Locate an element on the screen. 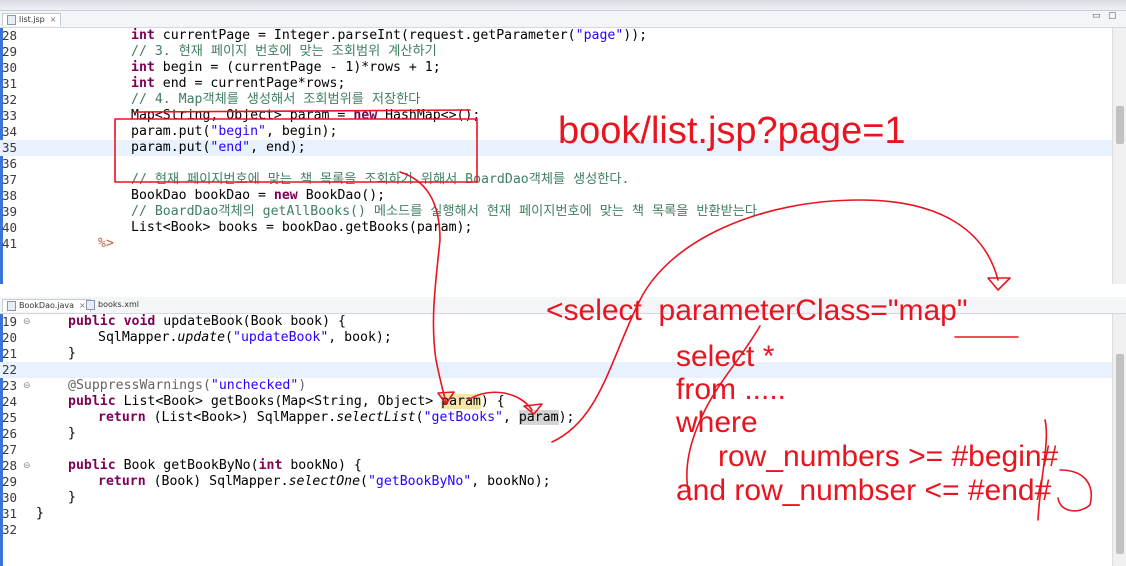 This screenshot has width=1126, height=566. line-number: 35 is located at coordinates (10, 147).